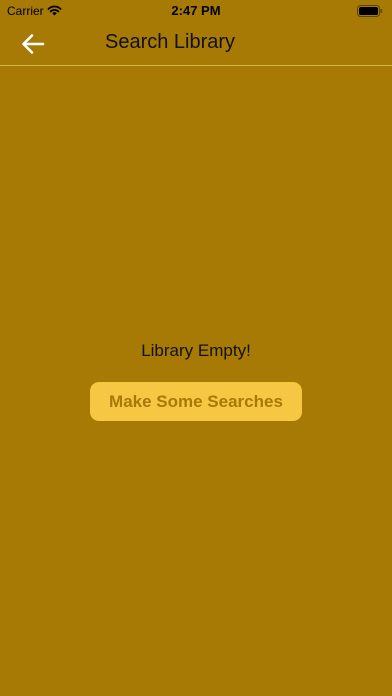 The image size is (392, 696). I want to click on status-bar: Carrier 2:47 PM, so click(196, 11).